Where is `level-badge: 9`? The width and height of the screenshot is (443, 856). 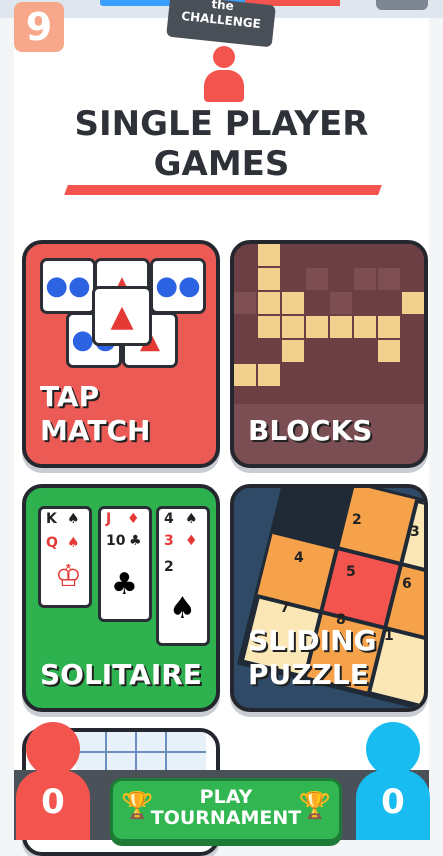
level-badge: 9 is located at coordinates (39, 27).